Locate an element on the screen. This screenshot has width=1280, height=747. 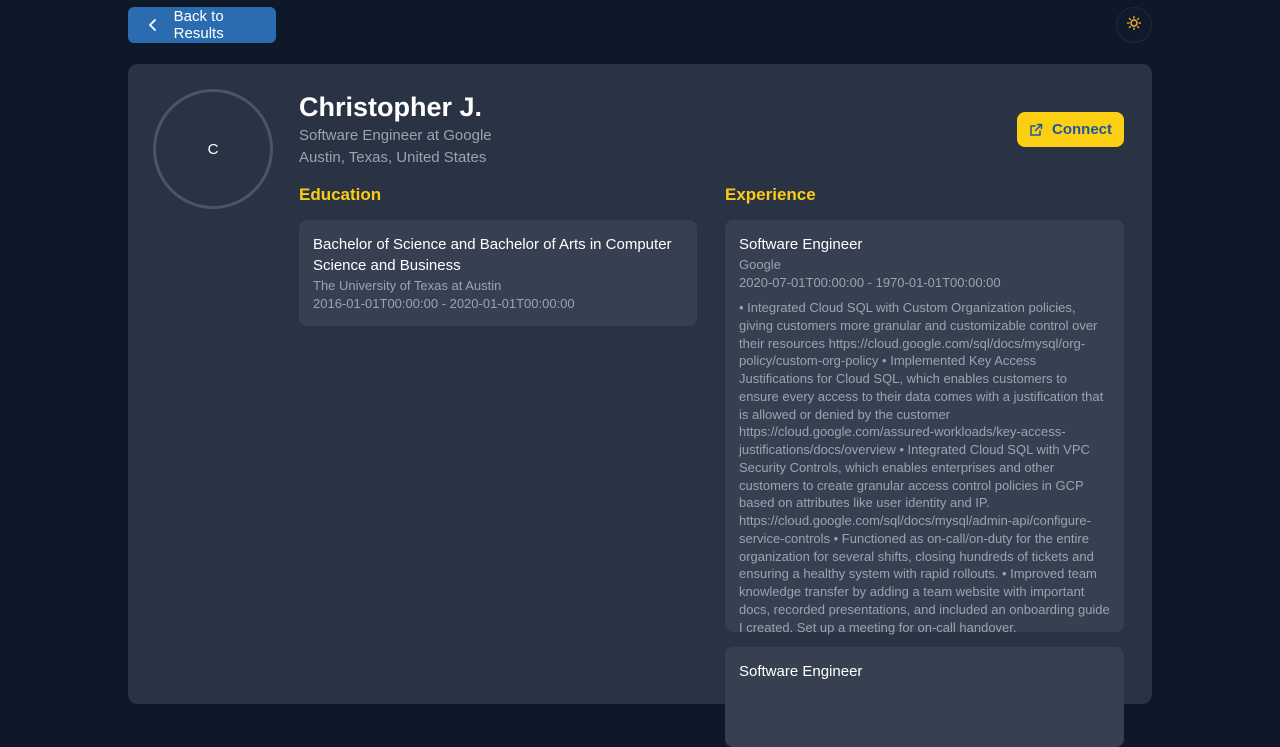
back-to-results-button: Back to Results is located at coordinates (202, 25).